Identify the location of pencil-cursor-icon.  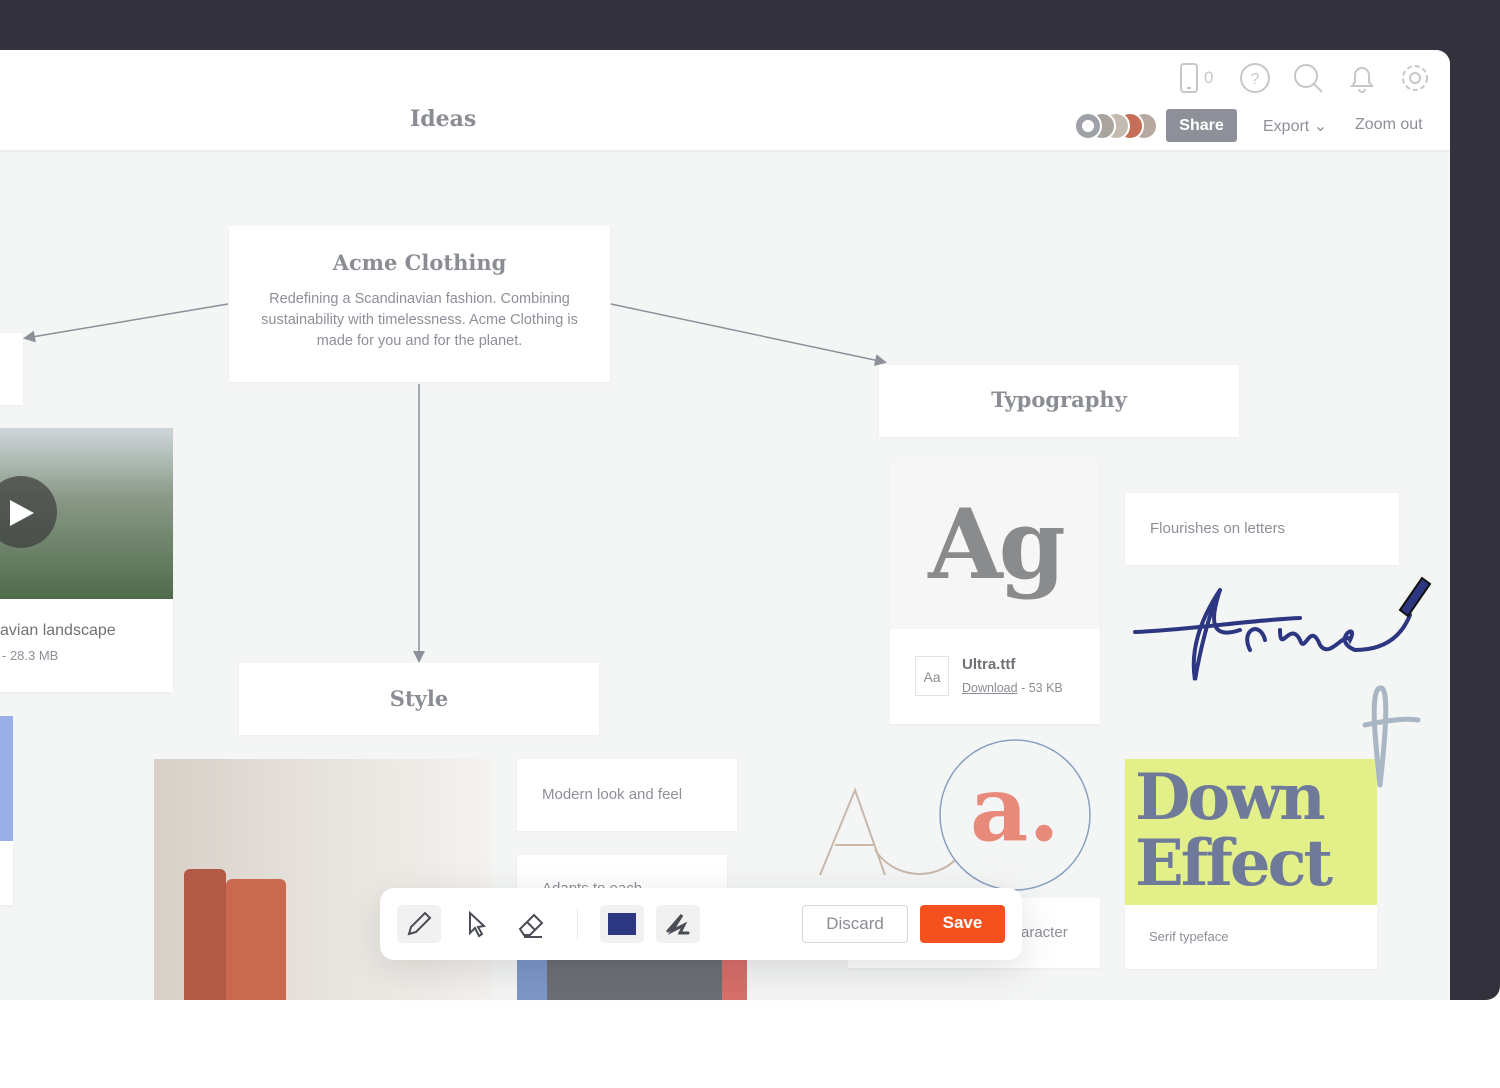
(1415, 597).